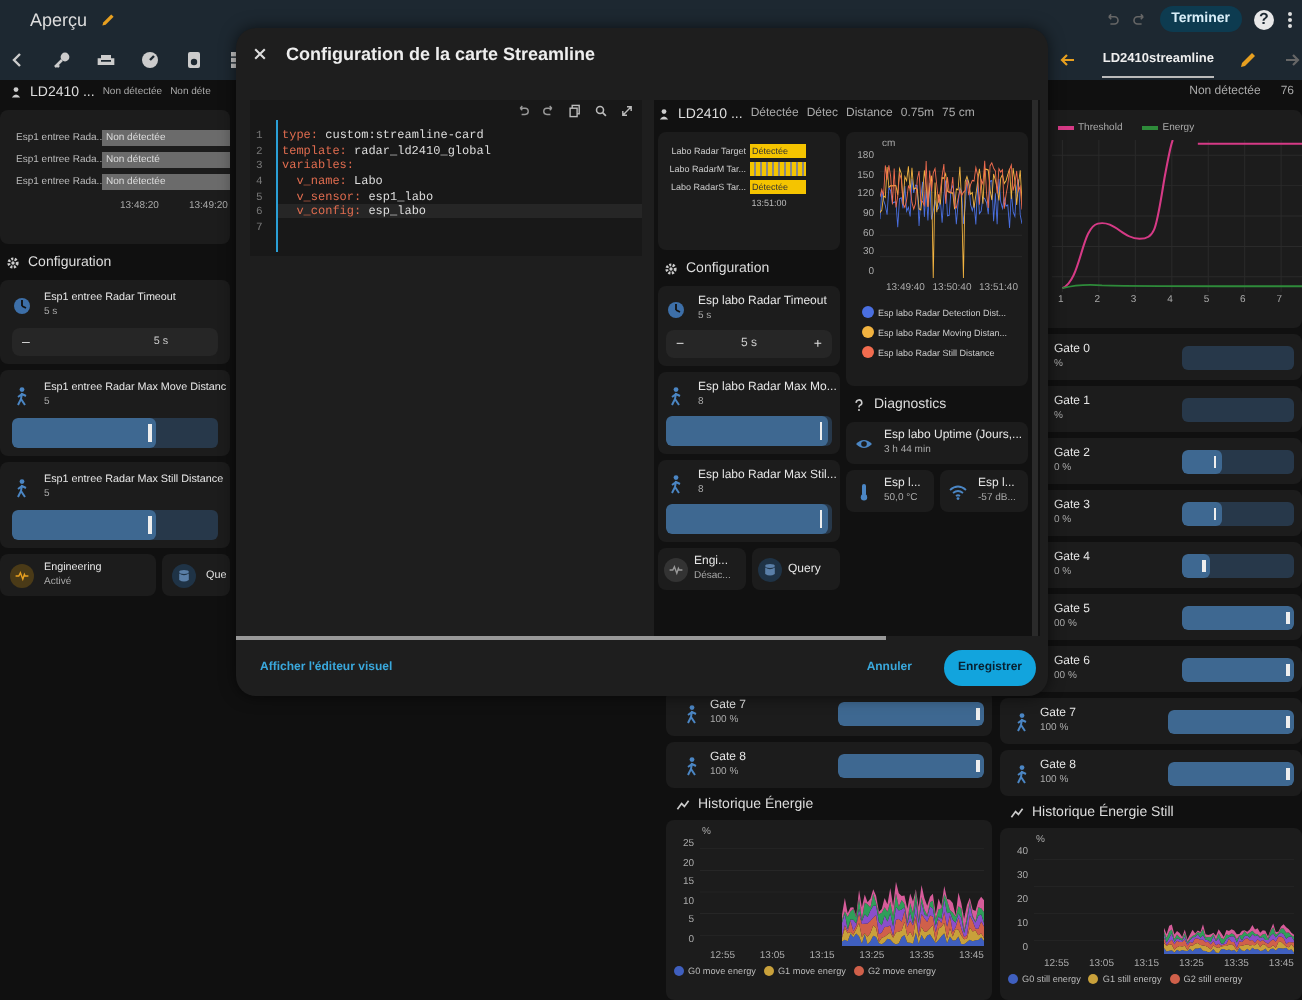  I want to click on help-button: ?, so click(1264, 19).